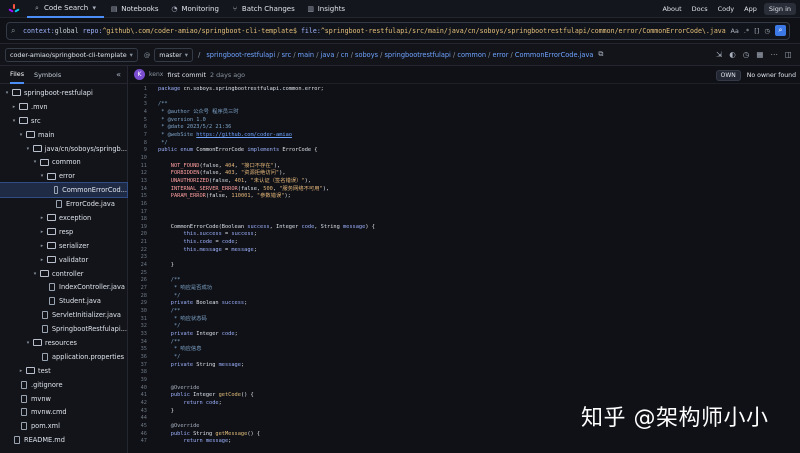  I want to click on line-number: 21, so click(138, 243).